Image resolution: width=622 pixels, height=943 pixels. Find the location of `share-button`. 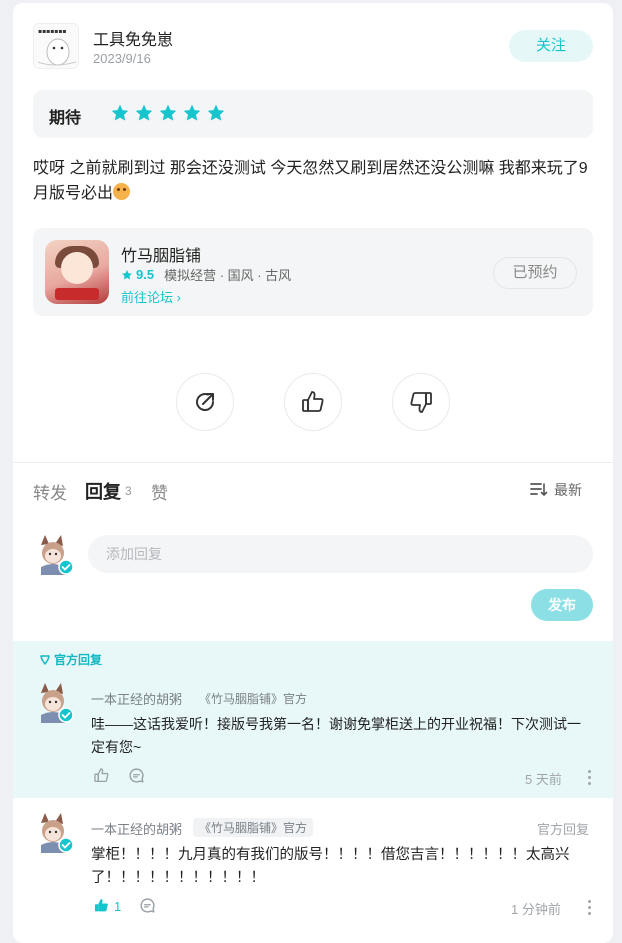

share-button is located at coordinates (205, 402).